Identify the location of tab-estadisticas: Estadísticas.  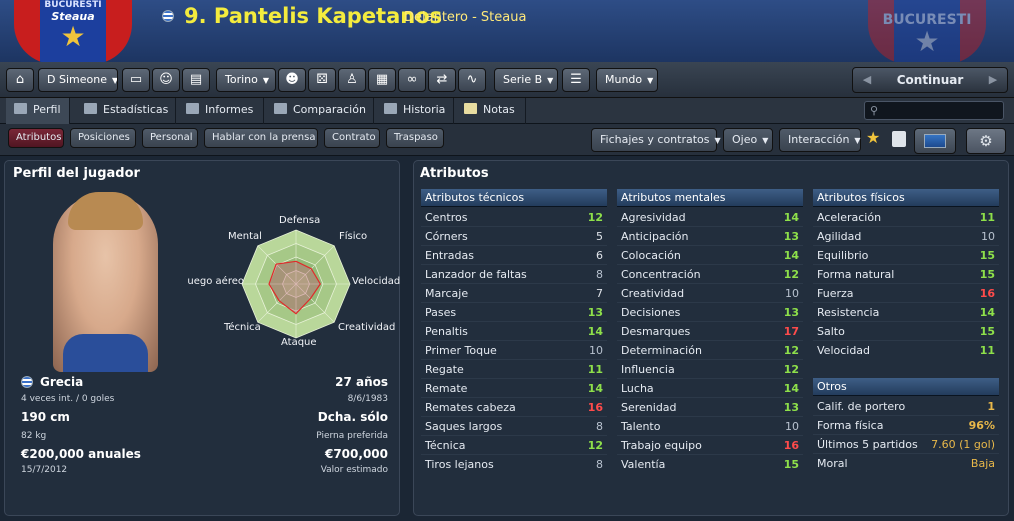
(126, 111).